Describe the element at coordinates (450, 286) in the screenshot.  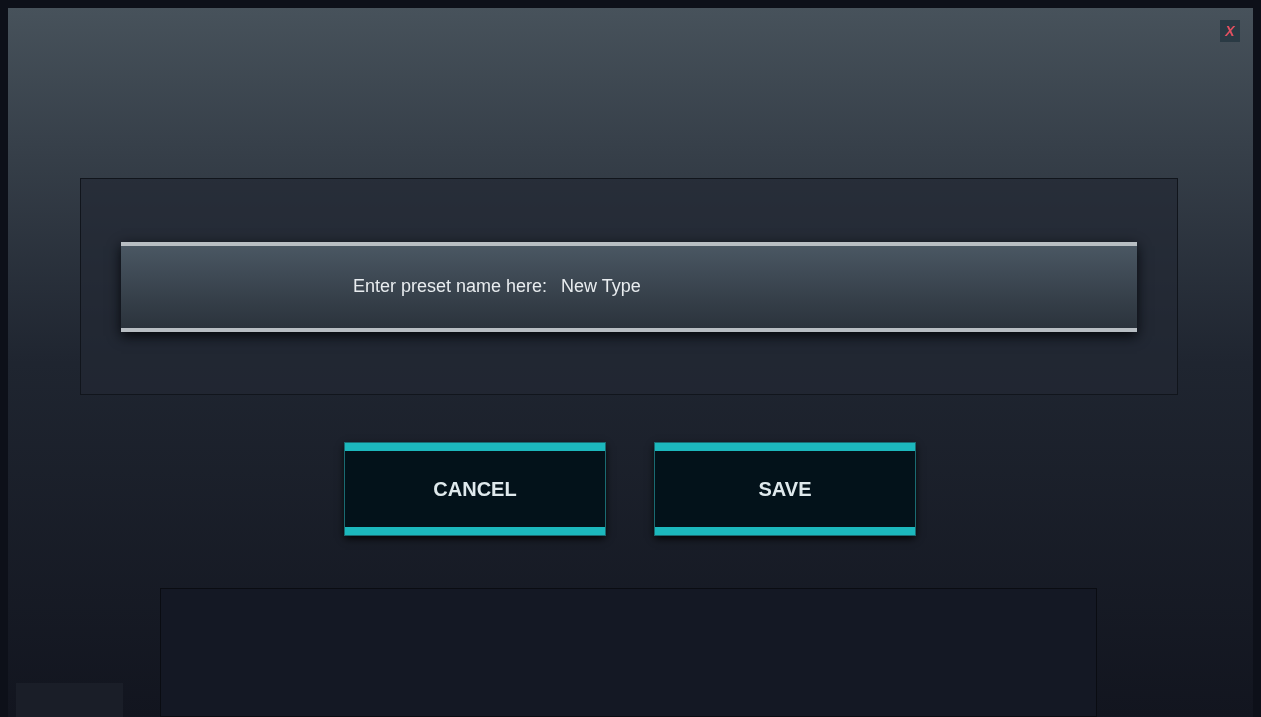
I see `preset-name-label: Enter preset name here:` at that location.